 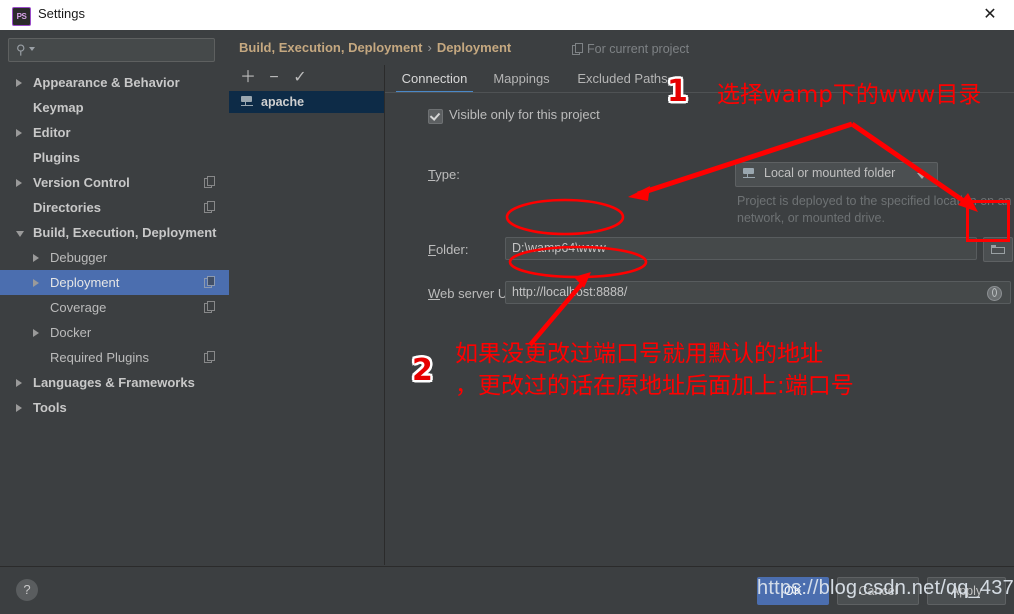 What do you see at coordinates (114, 107) in the screenshot?
I see `sidebar-item-keymap: Keymap` at bounding box center [114, 107].